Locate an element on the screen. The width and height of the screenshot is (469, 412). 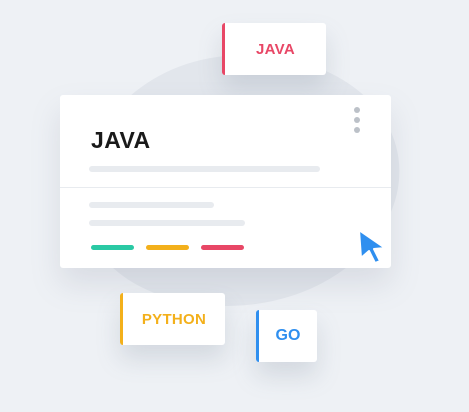
card-title: JAVA is located at coordinates (121, 140).